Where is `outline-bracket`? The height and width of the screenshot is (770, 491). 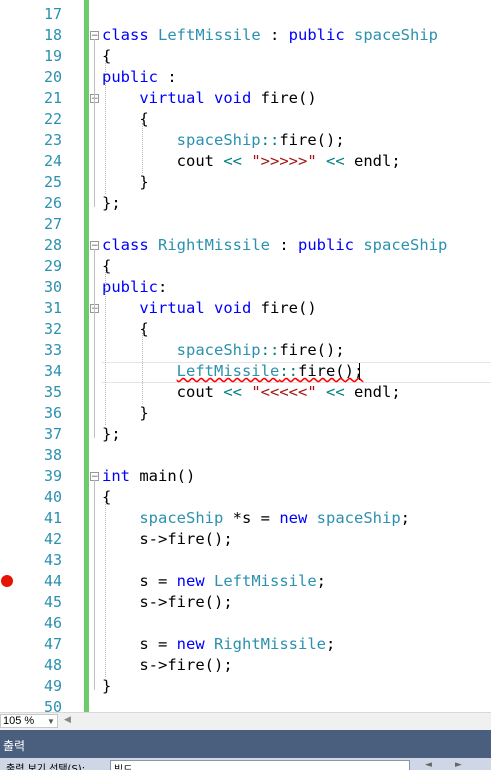
outline-bracket is located at coordinates (94, 585).